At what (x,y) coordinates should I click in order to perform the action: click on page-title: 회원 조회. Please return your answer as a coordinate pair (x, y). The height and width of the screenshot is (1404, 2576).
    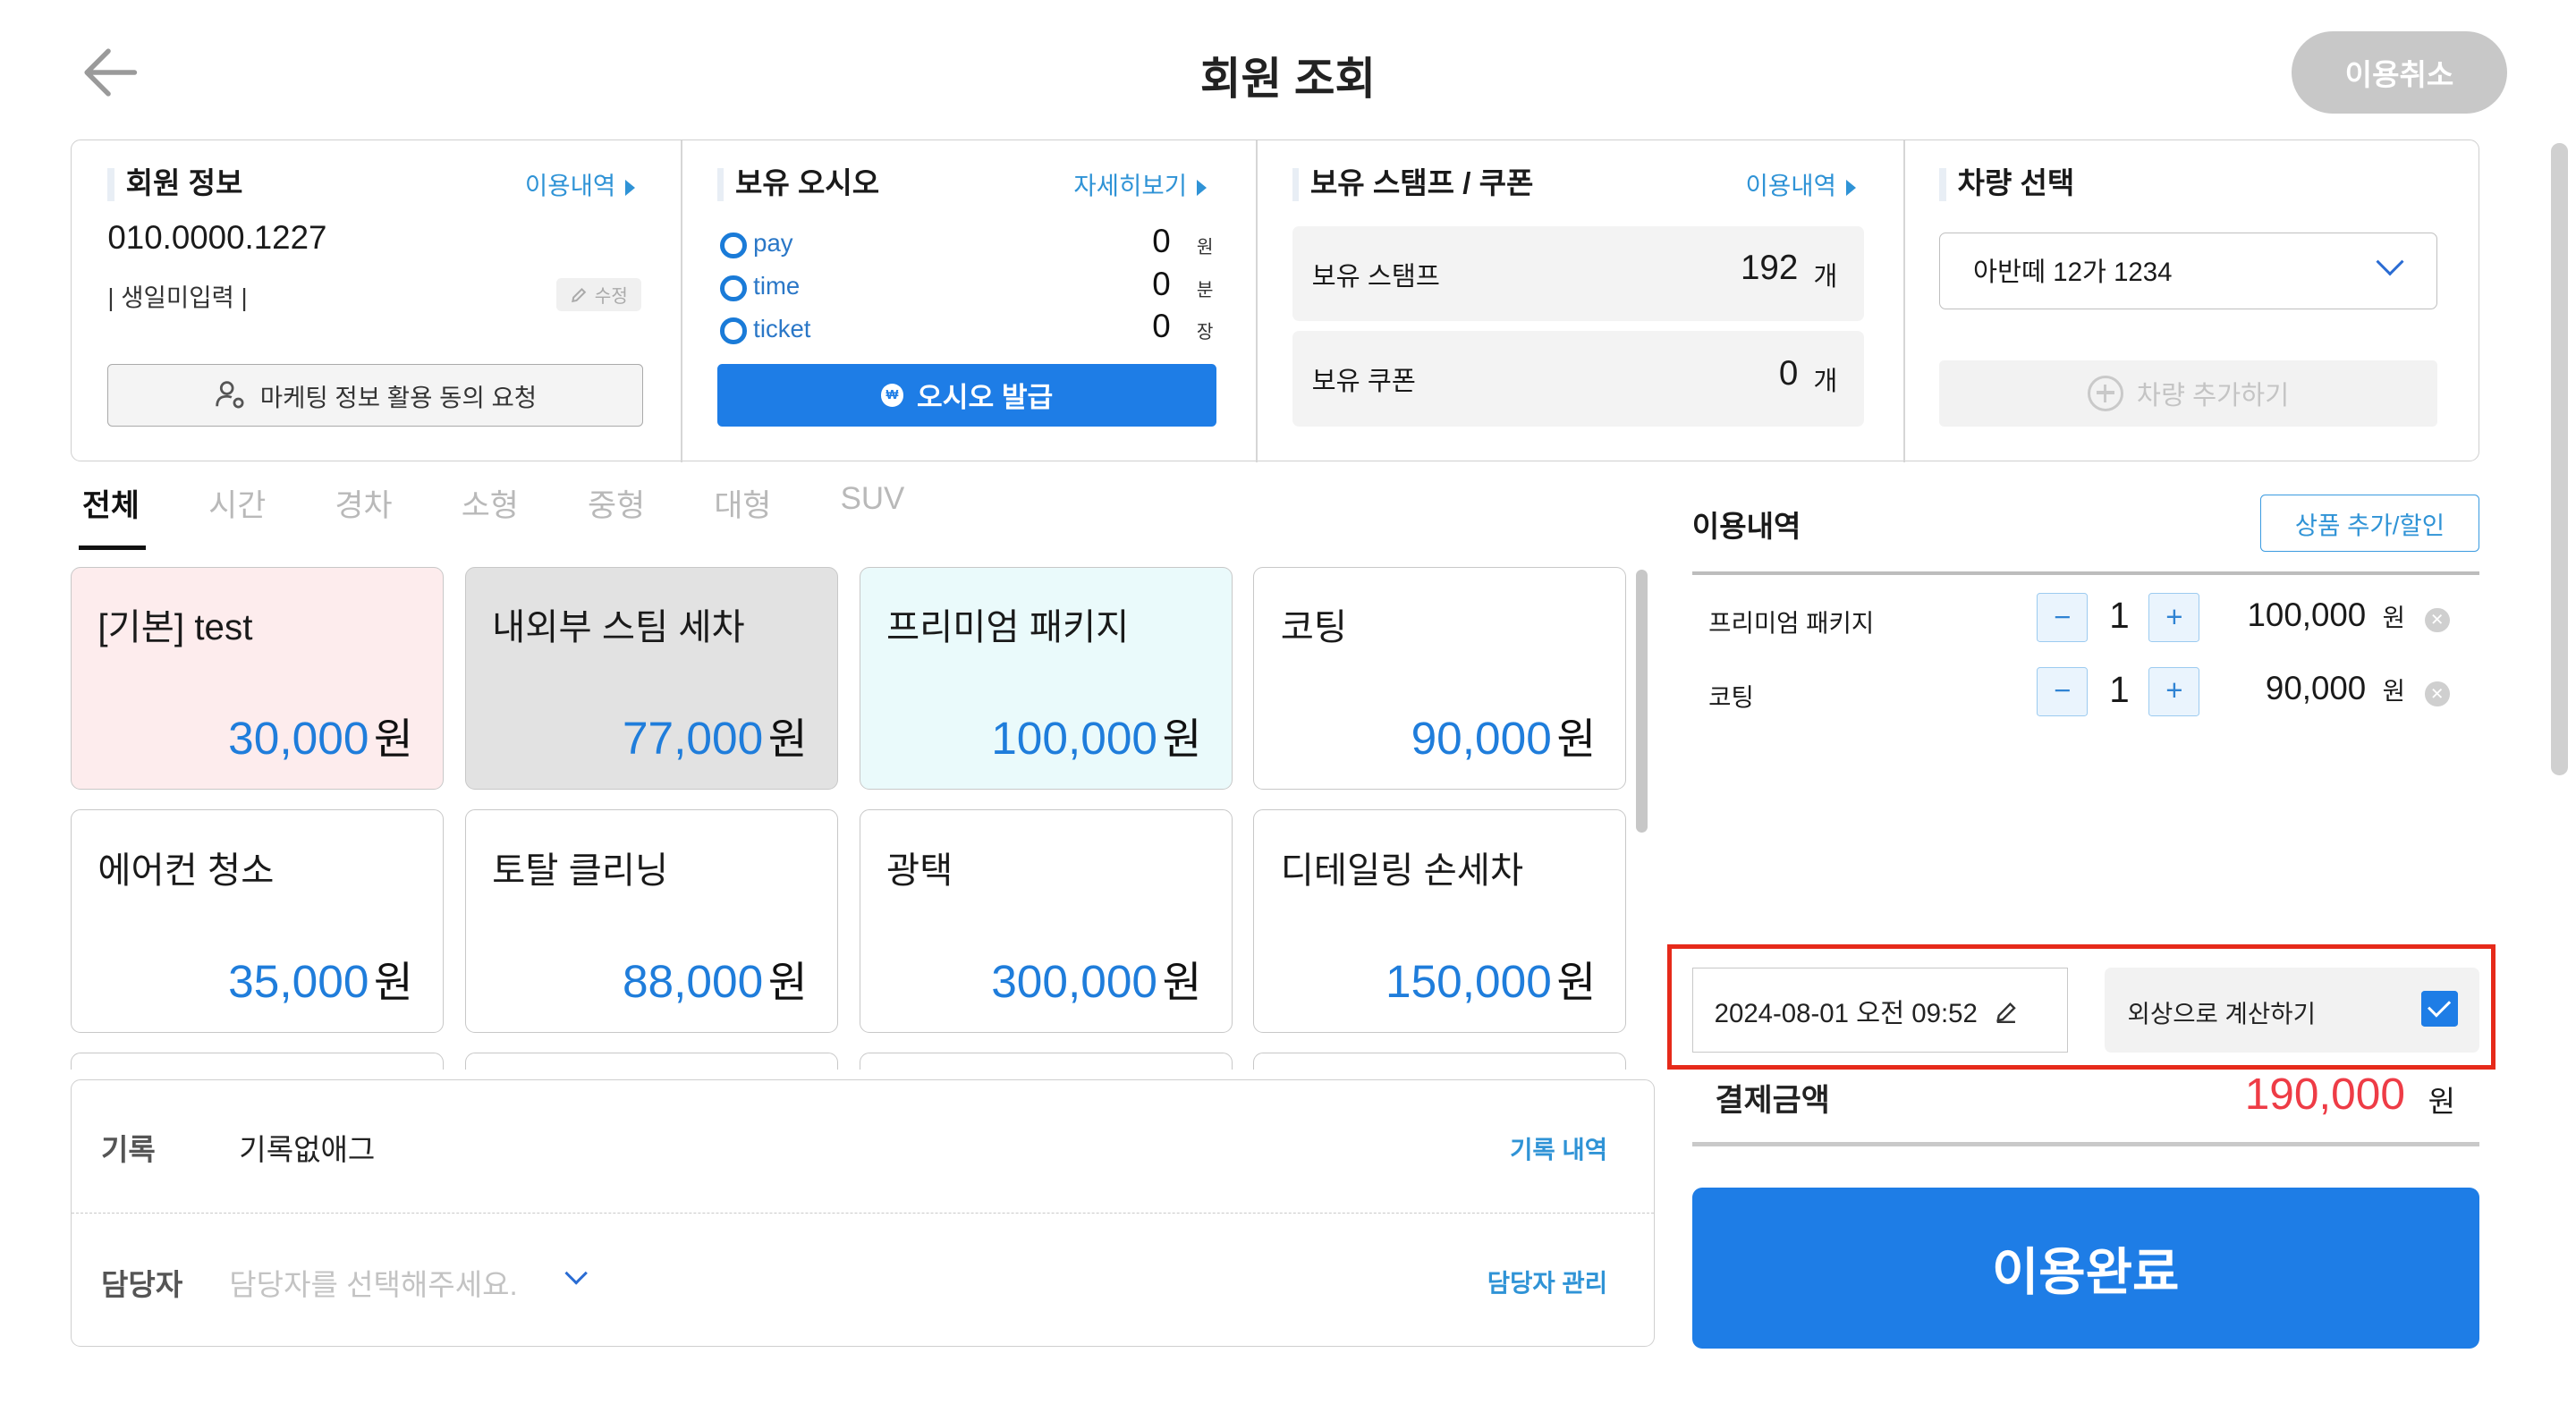
    Looking at the image, I should click on (1288, 79).